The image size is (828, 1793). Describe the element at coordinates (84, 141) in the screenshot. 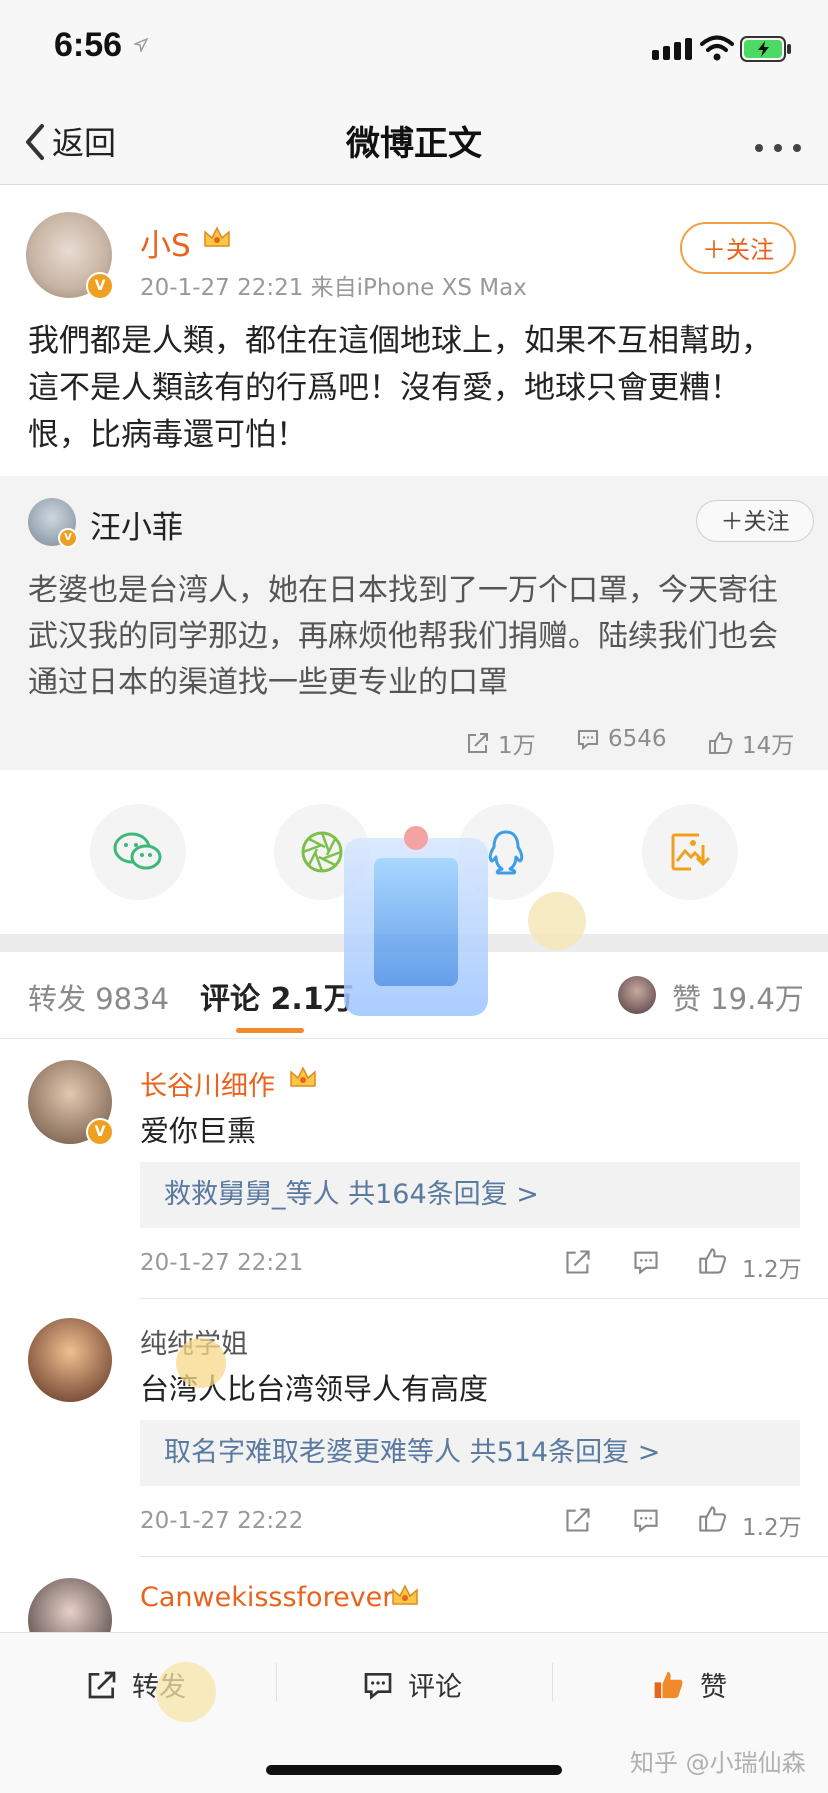

I see `back-button: 返回` at that location.